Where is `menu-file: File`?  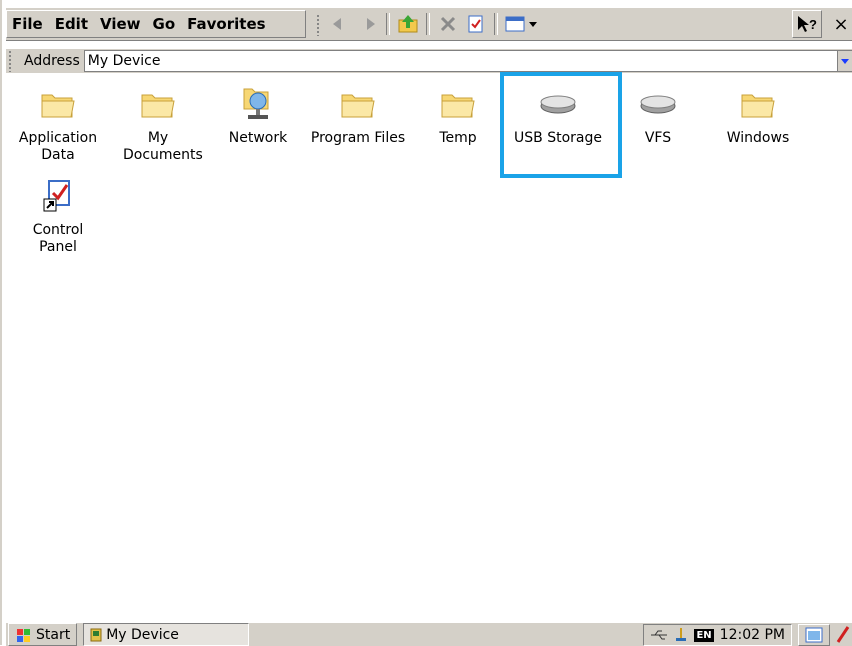 menu-file: File is located at coordinates (27, 24).